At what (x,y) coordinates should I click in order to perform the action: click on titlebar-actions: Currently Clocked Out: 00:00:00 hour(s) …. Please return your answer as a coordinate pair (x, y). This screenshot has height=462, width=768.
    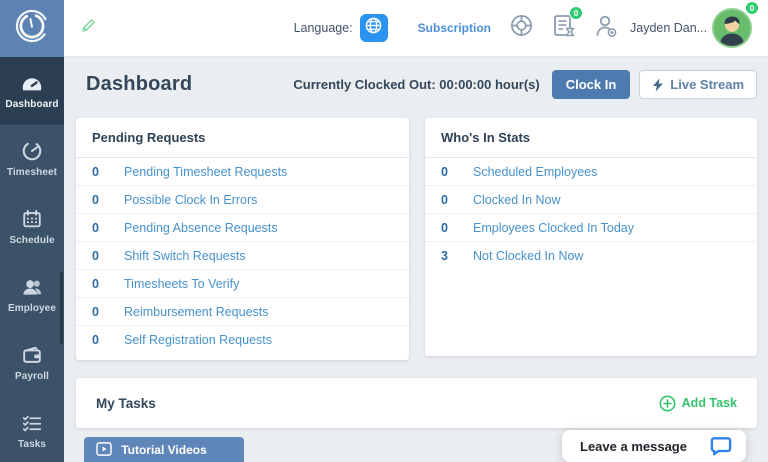
    Looking at the image, I should click on (530, 84).